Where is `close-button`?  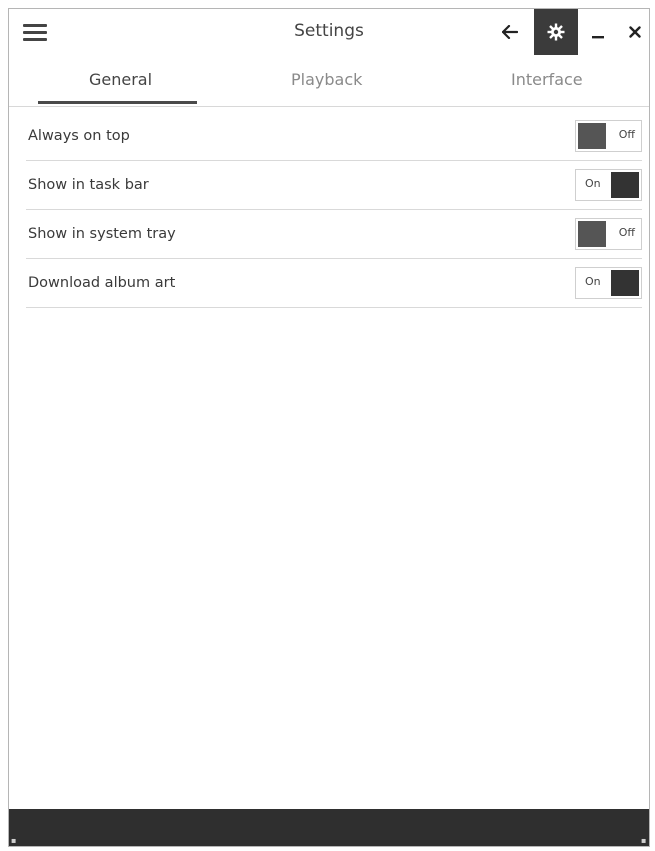
close-button is located at coordinates (635, 32).